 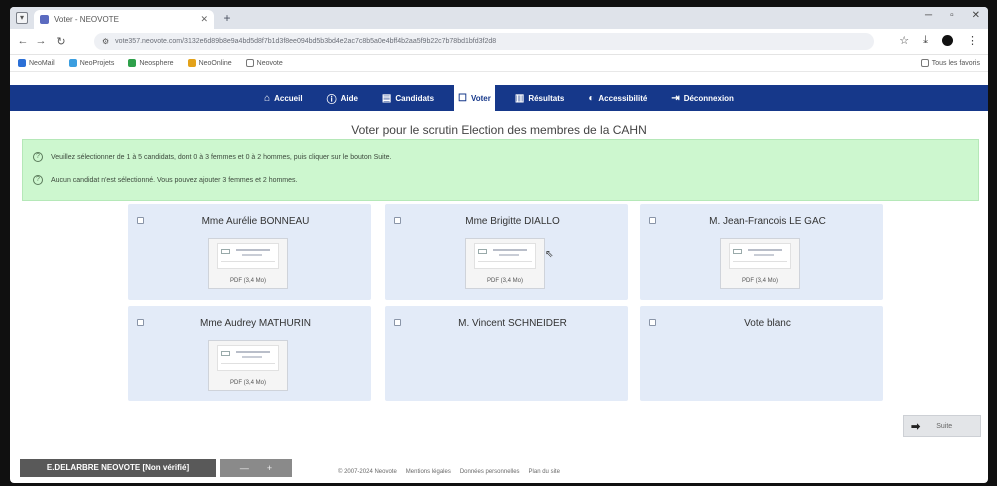 I want to click on user-badge: E.DELARBRE NEOVOTE [Non vérifié], so click(x=118, y=468).